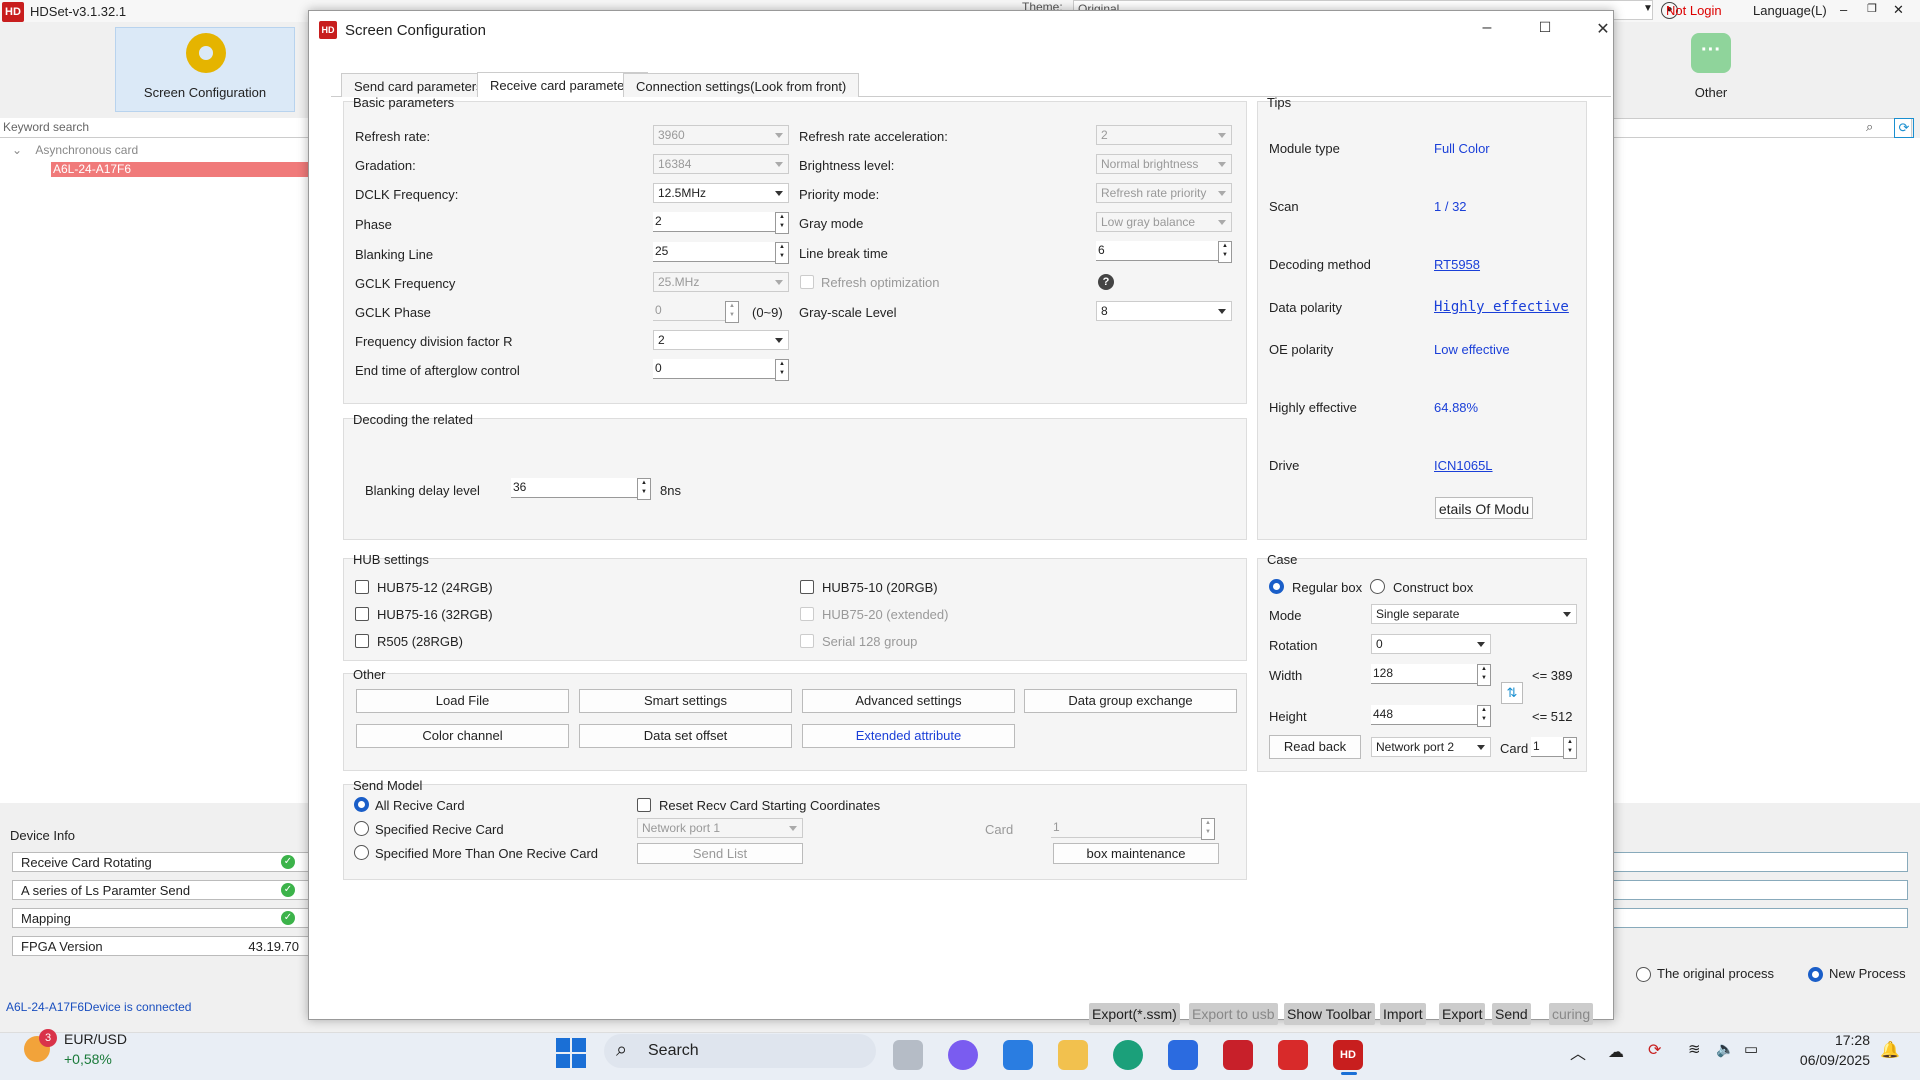  What do you see at coordinates (1815, 974) in the screenshot?
I see `new-process-radio` at bounding box center [1815, 974].